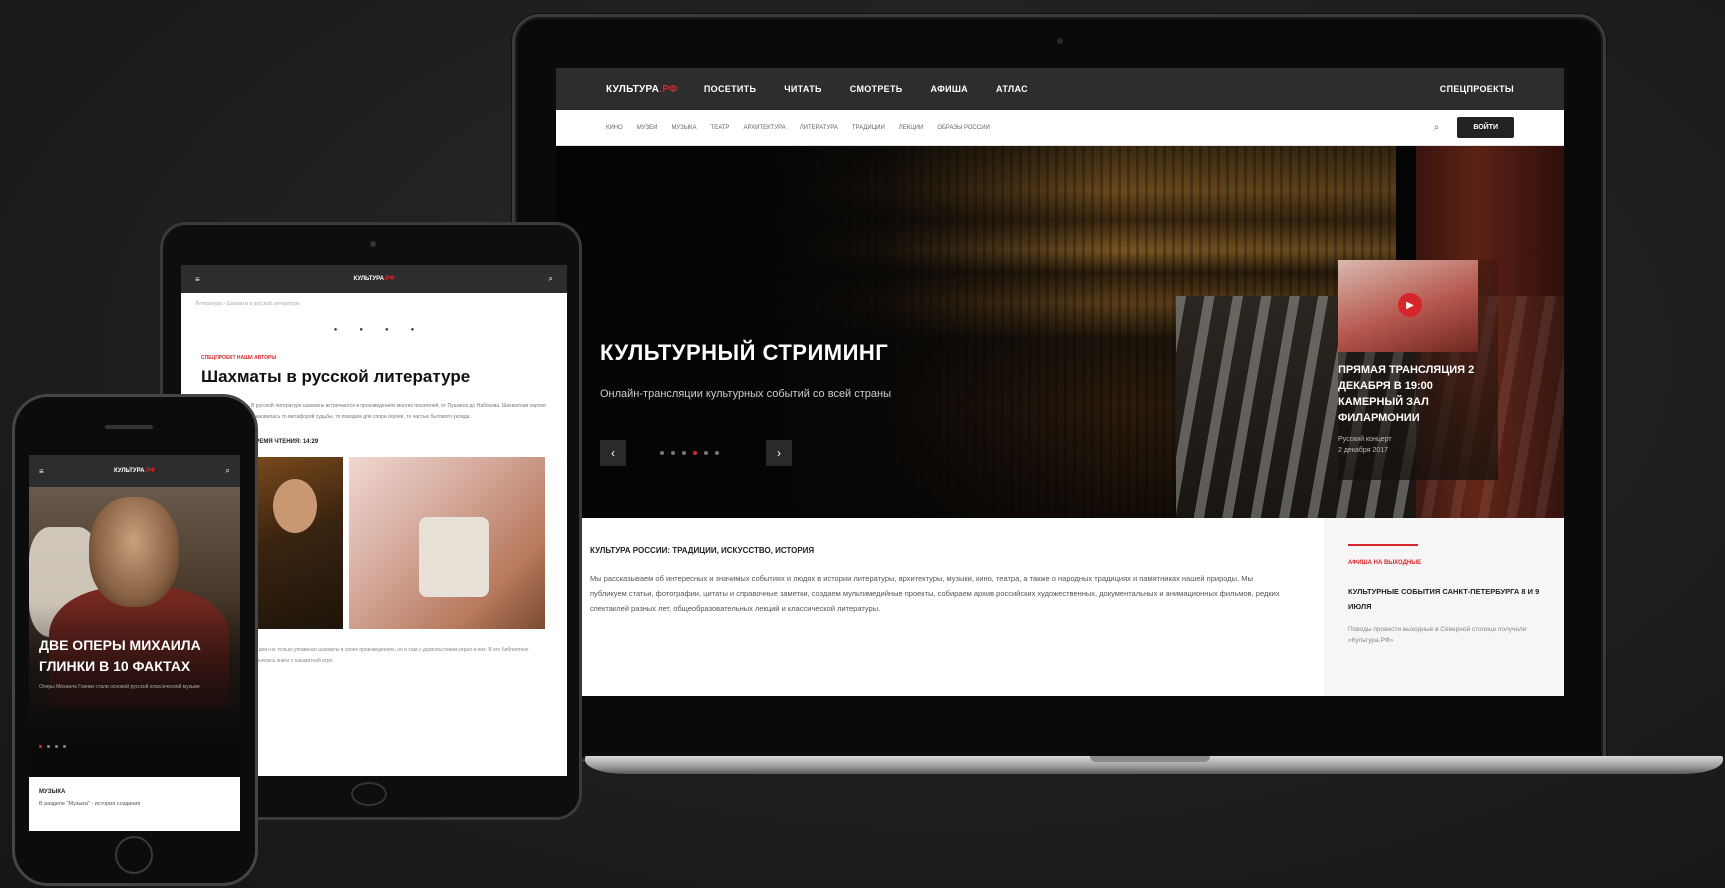 This screenshot has height=888, width=1725. What do you see at coordinates (614, 128) in the screenshot?
I see `subnav-item-cinema: КИНО` at bounding box center [614, 128].